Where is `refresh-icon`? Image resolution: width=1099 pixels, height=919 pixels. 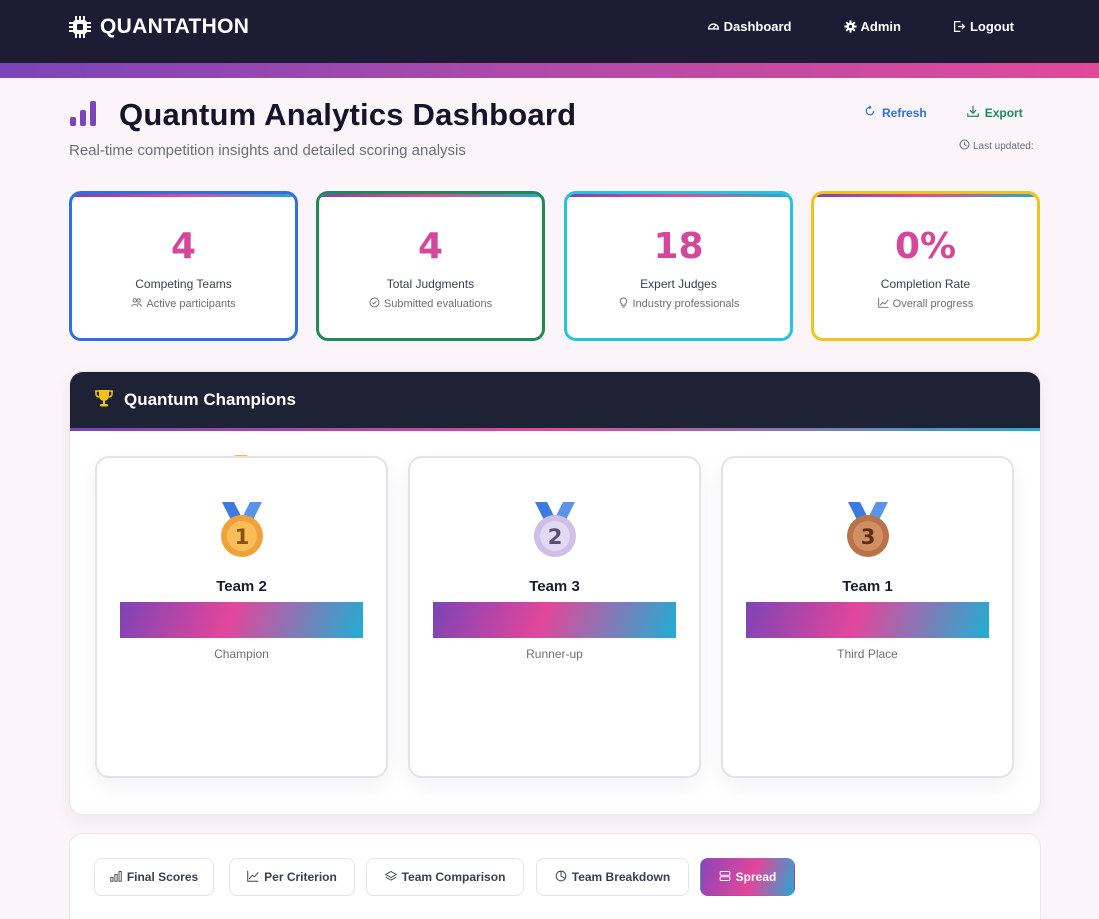 refresh-icon is located at coordinates (870, 112).